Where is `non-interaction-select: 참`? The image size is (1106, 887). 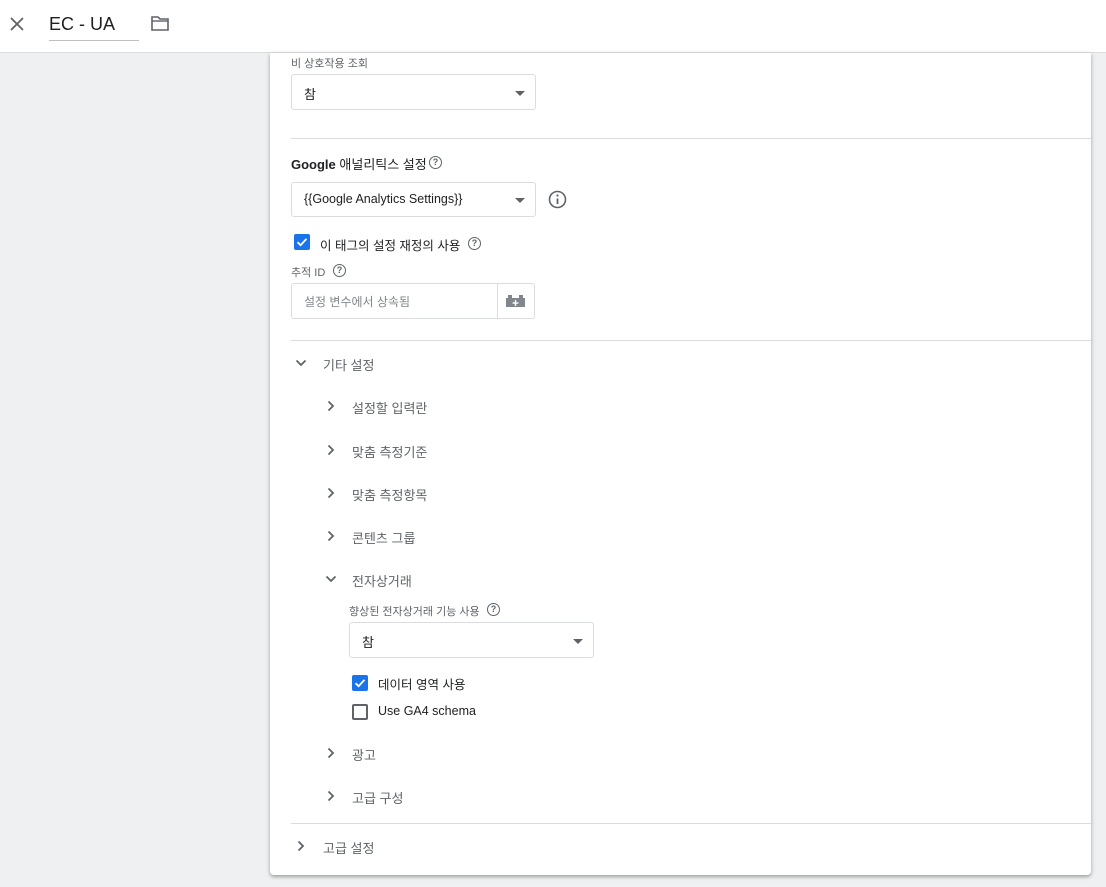 non-interaction-select: 참 is located at coordinates (413, 92).